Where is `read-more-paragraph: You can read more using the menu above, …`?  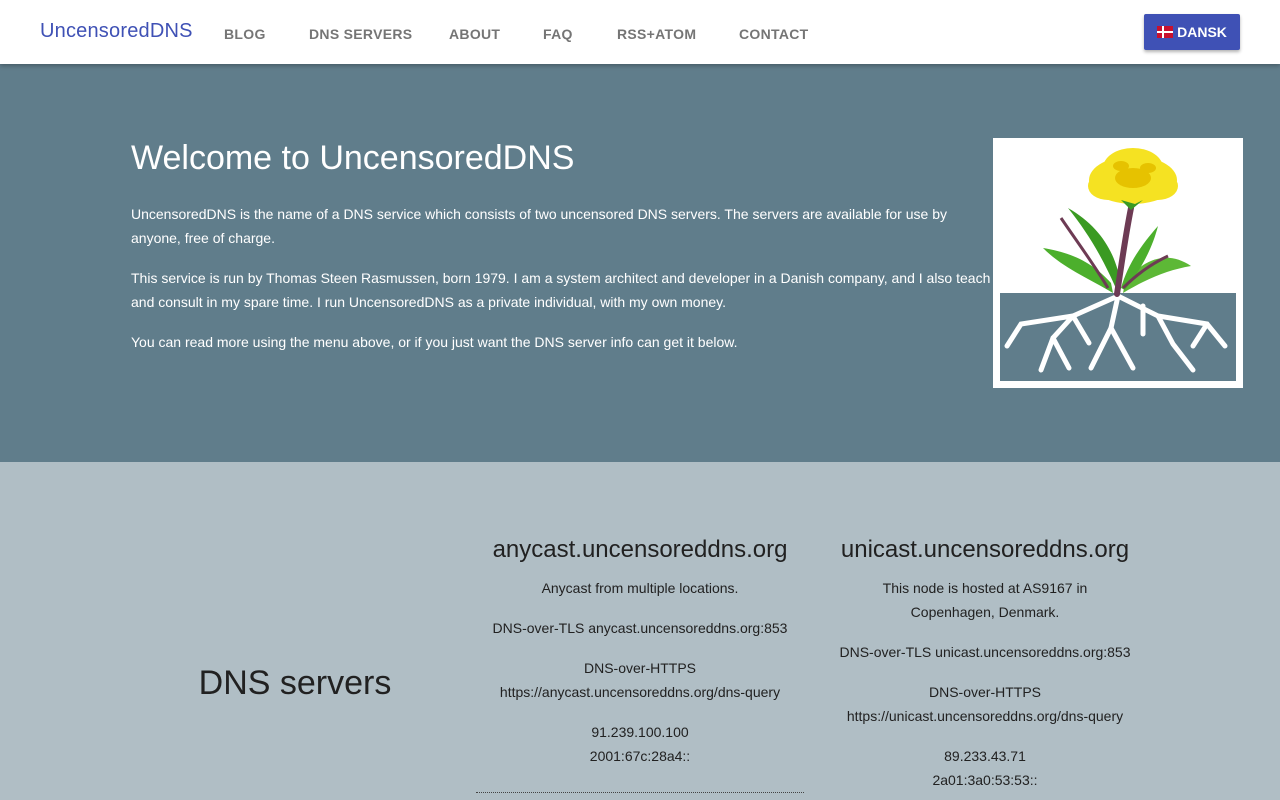 read-more-paragraph: You can read more using the menu above, … is located at coordinates (434, 342).